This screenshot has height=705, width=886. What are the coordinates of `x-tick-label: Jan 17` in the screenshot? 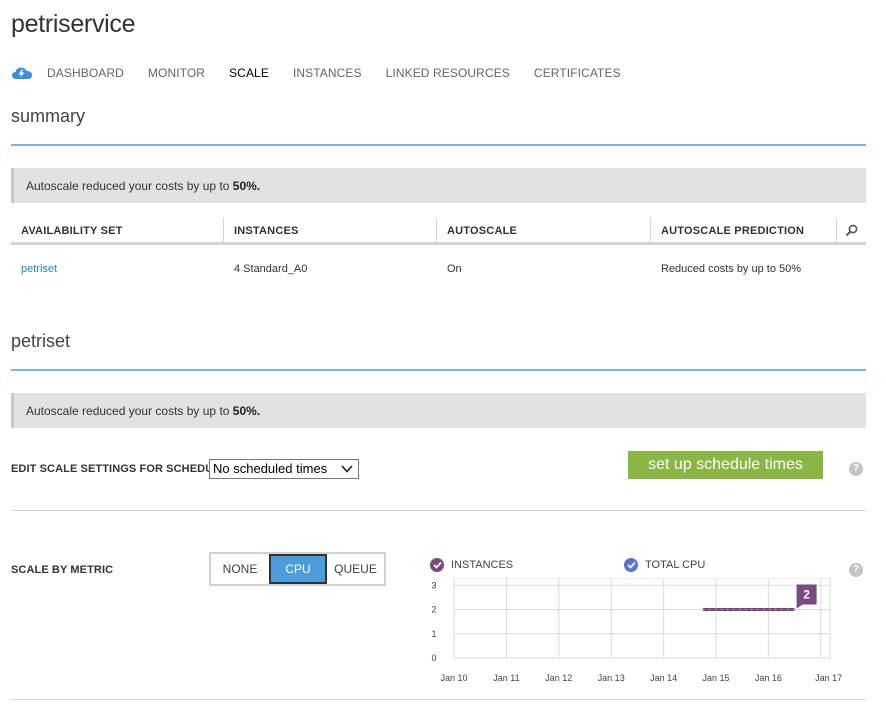 It's located at (828, 678).